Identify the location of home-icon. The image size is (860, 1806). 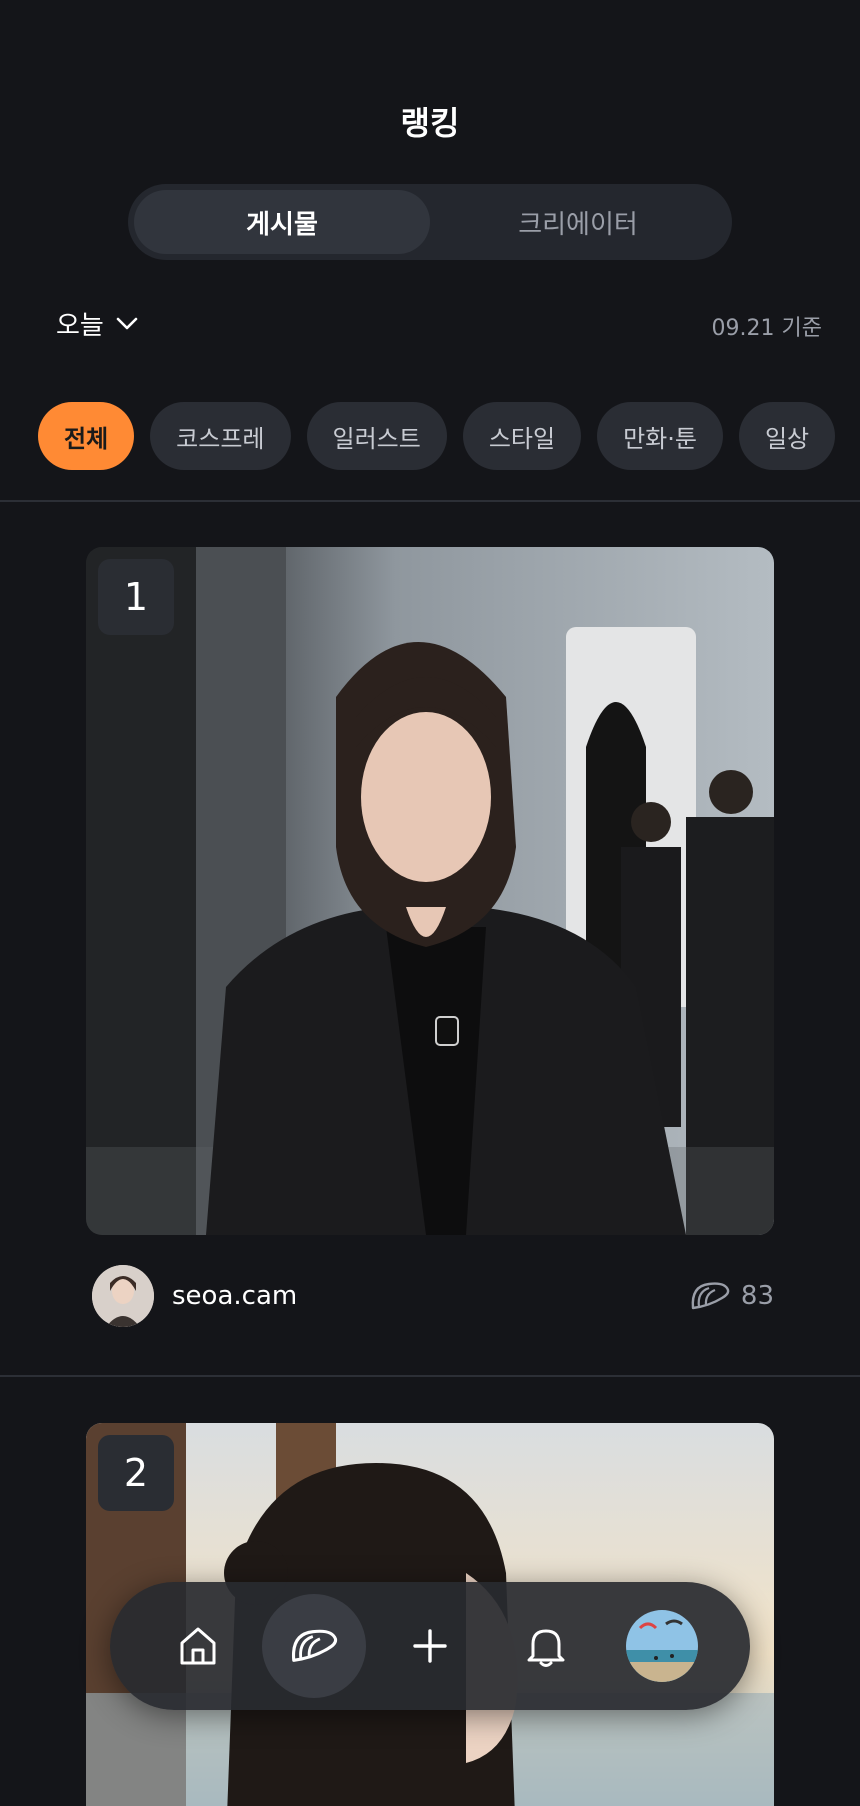
(198, 1646).